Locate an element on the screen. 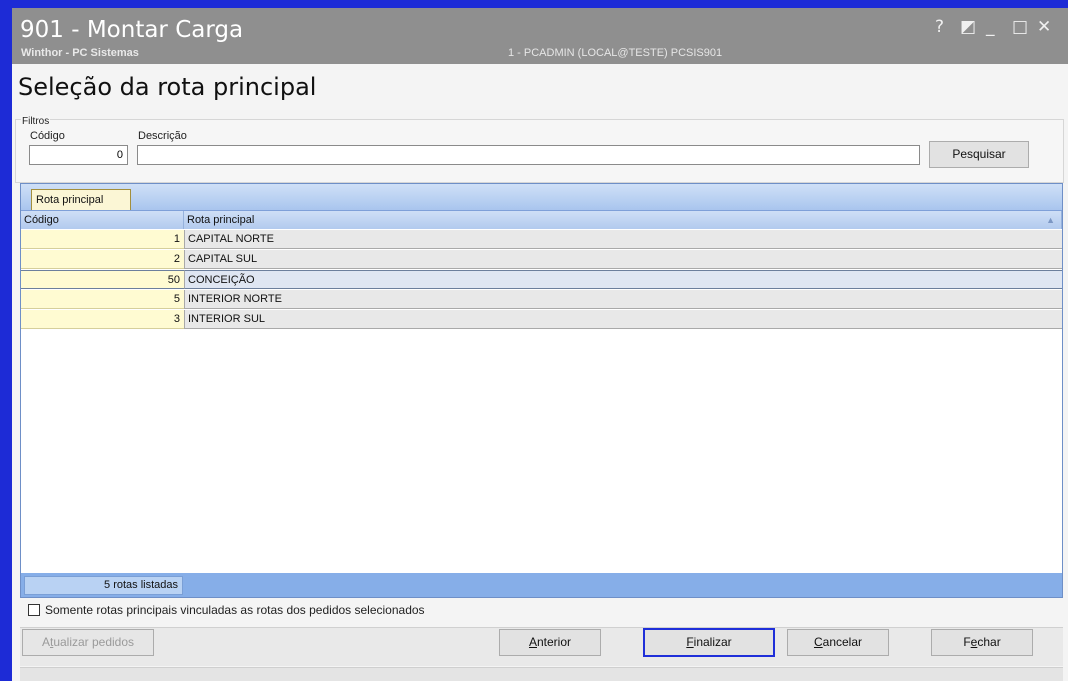 The width and height of the screenshot is (1068, 681). window-title: 901 - Montar Carga is located at coordinates (132, 30).